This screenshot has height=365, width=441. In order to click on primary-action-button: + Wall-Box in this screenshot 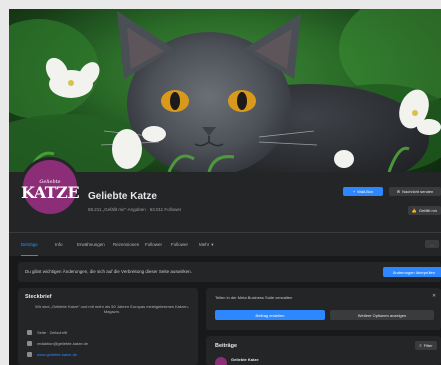, I will do `click(363, 191)`.